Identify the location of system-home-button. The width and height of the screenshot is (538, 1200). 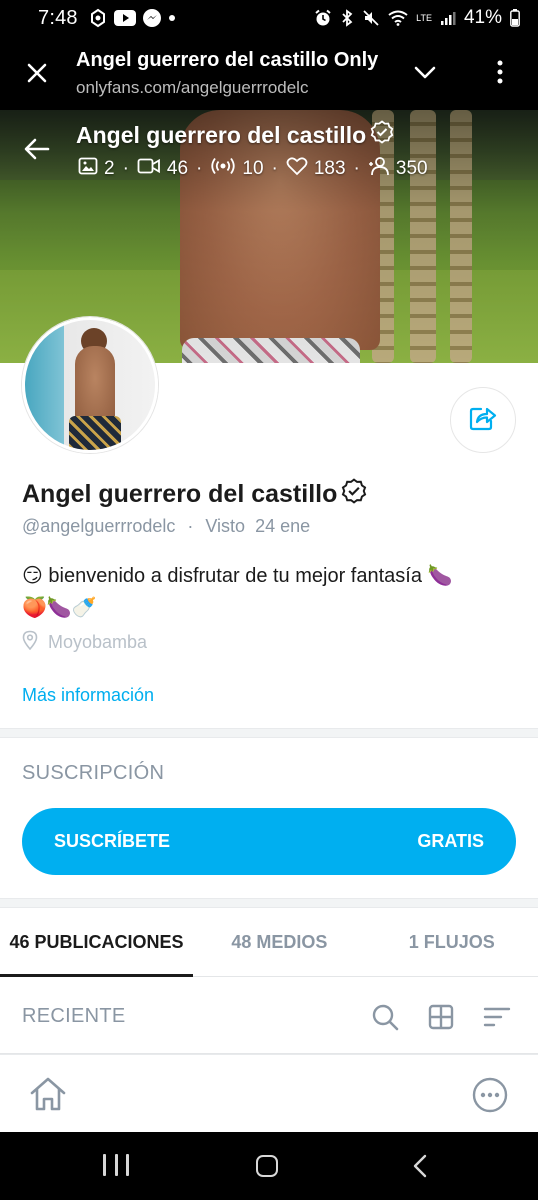
(267, 1166).